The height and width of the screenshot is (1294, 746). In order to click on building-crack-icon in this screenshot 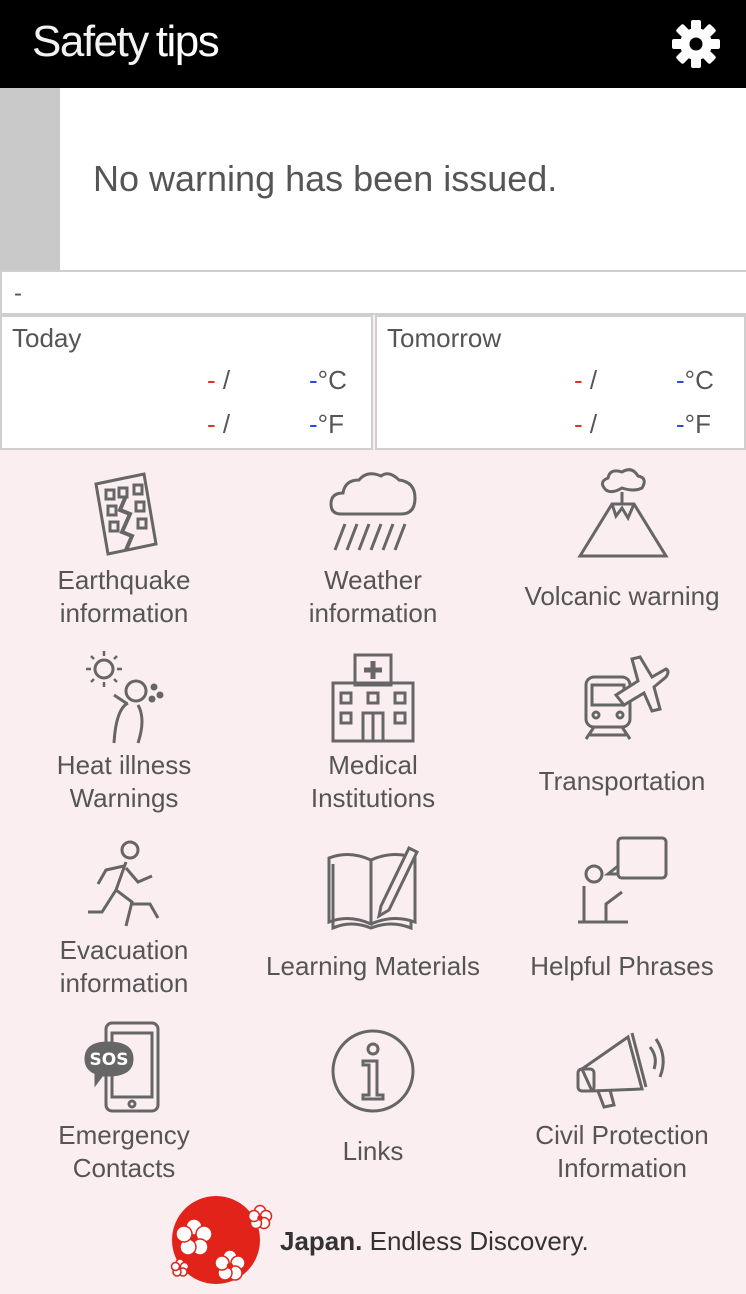, I will do `click(126, 514)`.